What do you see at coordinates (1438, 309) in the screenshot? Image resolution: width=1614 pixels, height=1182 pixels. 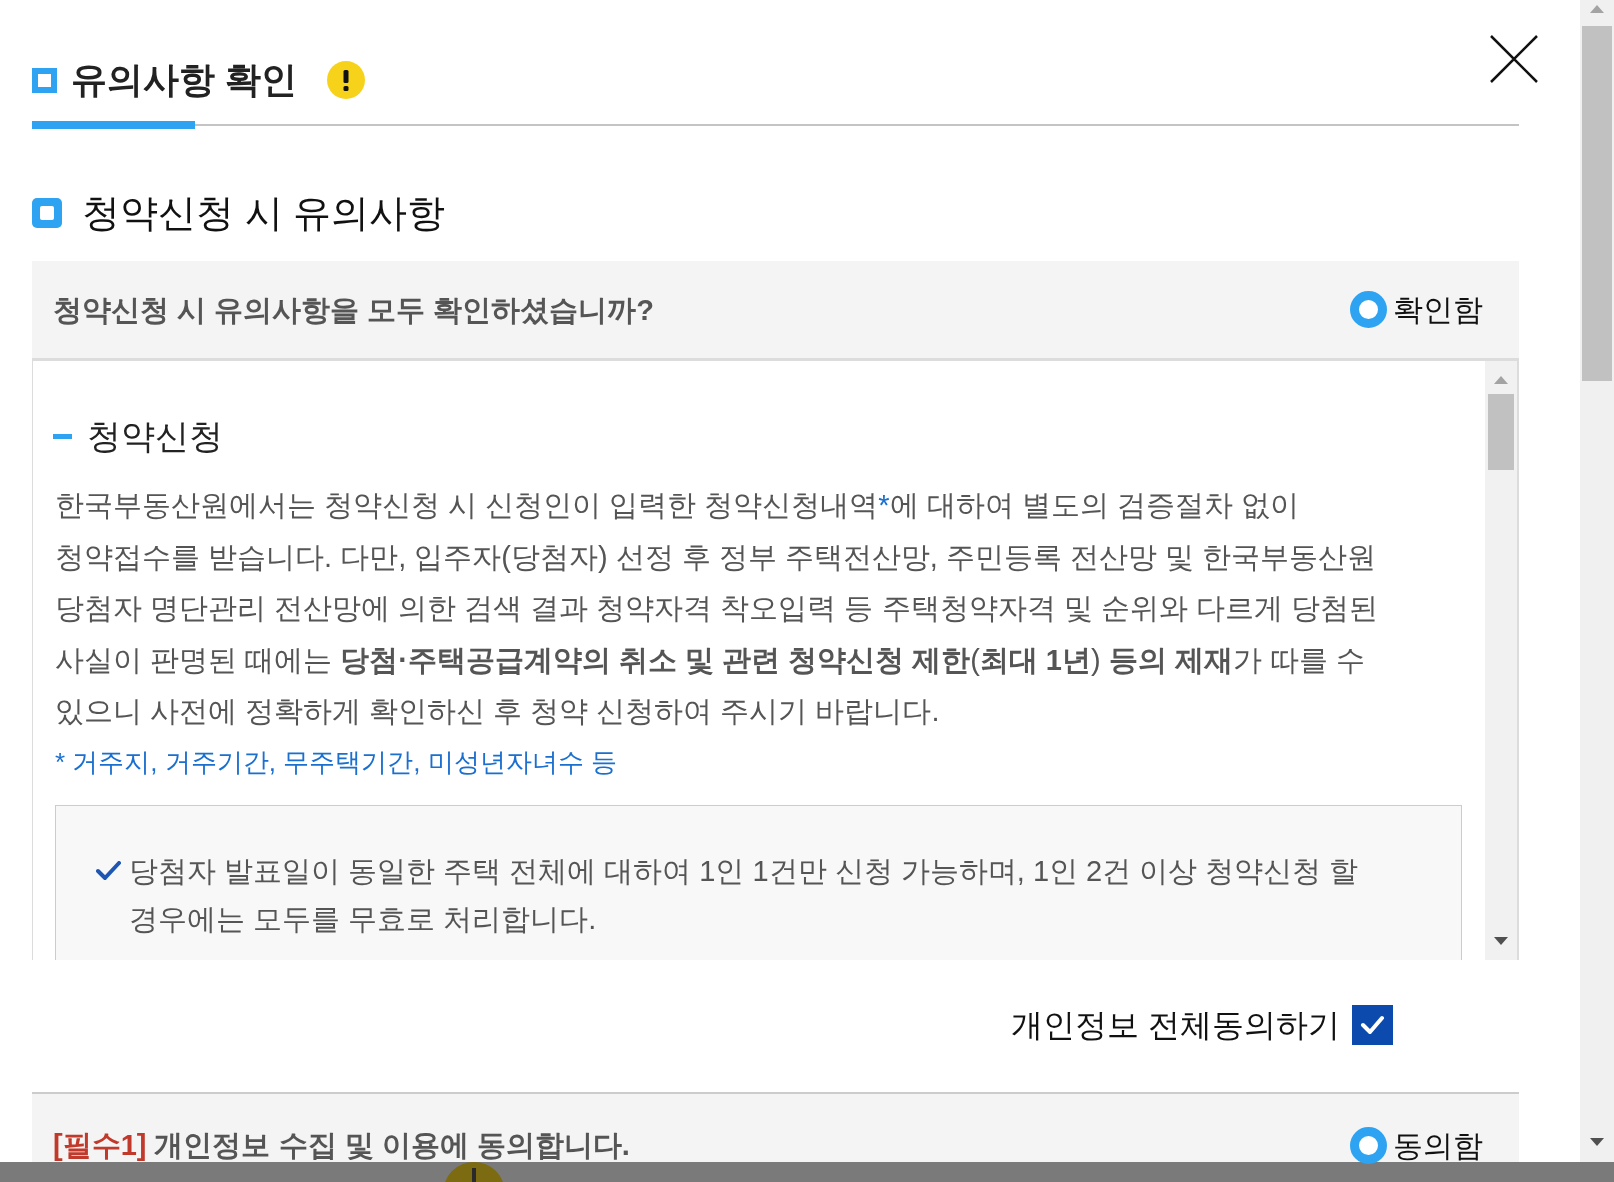 I see `confirm-radio-label: 확인함` at bounding box center [1438, 309].